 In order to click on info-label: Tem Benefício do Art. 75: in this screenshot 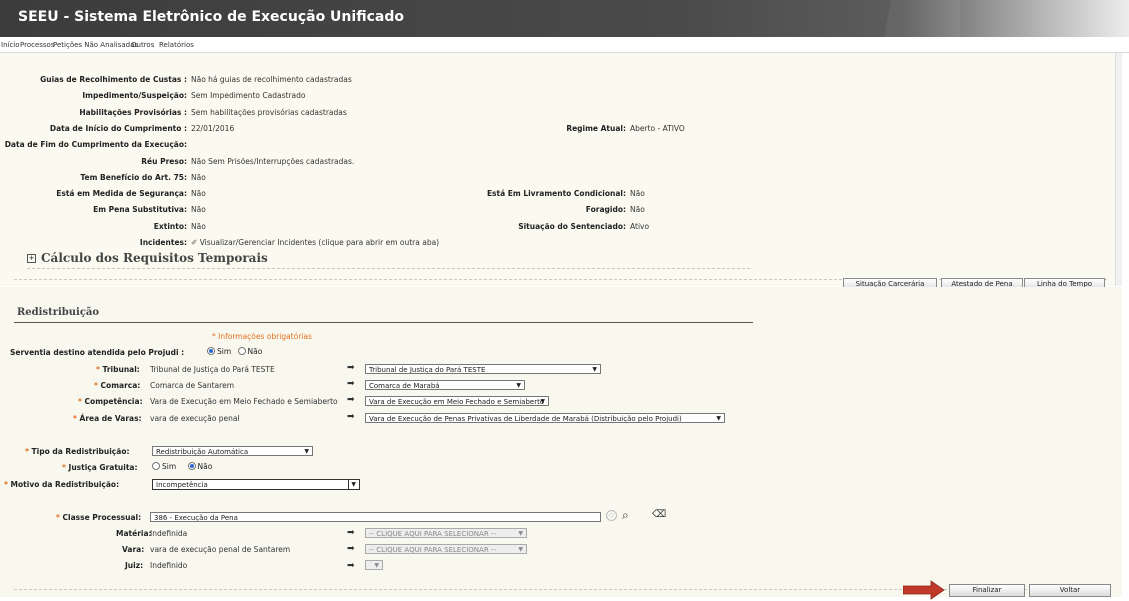, I will do `click(133, 177)`.